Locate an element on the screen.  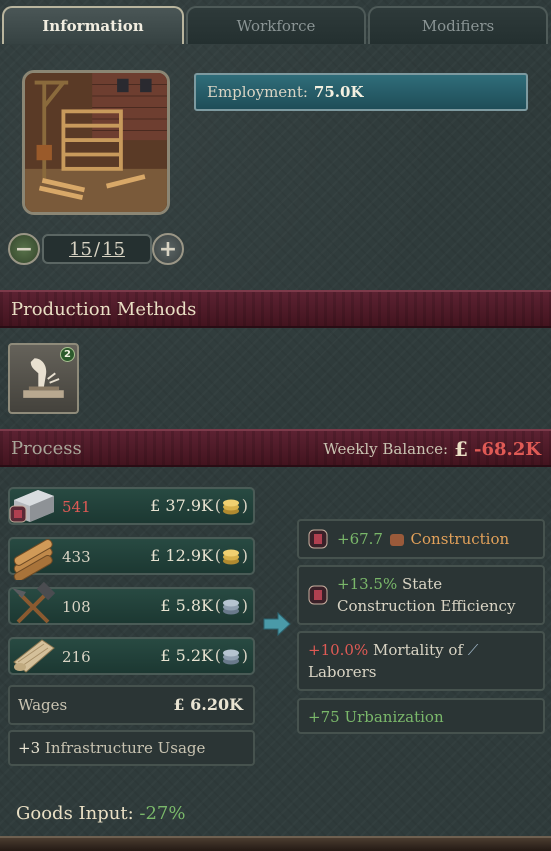
wages-value: £ 6.20K is located at coordinates (208, 704).